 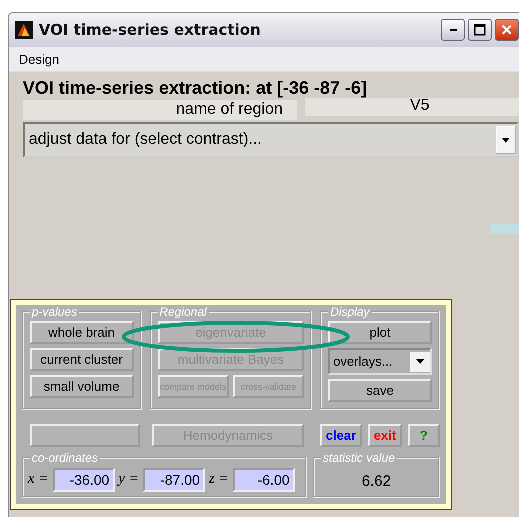 What do you see at coordinates (55, 312) in the screenshot?
I see `group-title: p-values` at bounding box center [55, 312].